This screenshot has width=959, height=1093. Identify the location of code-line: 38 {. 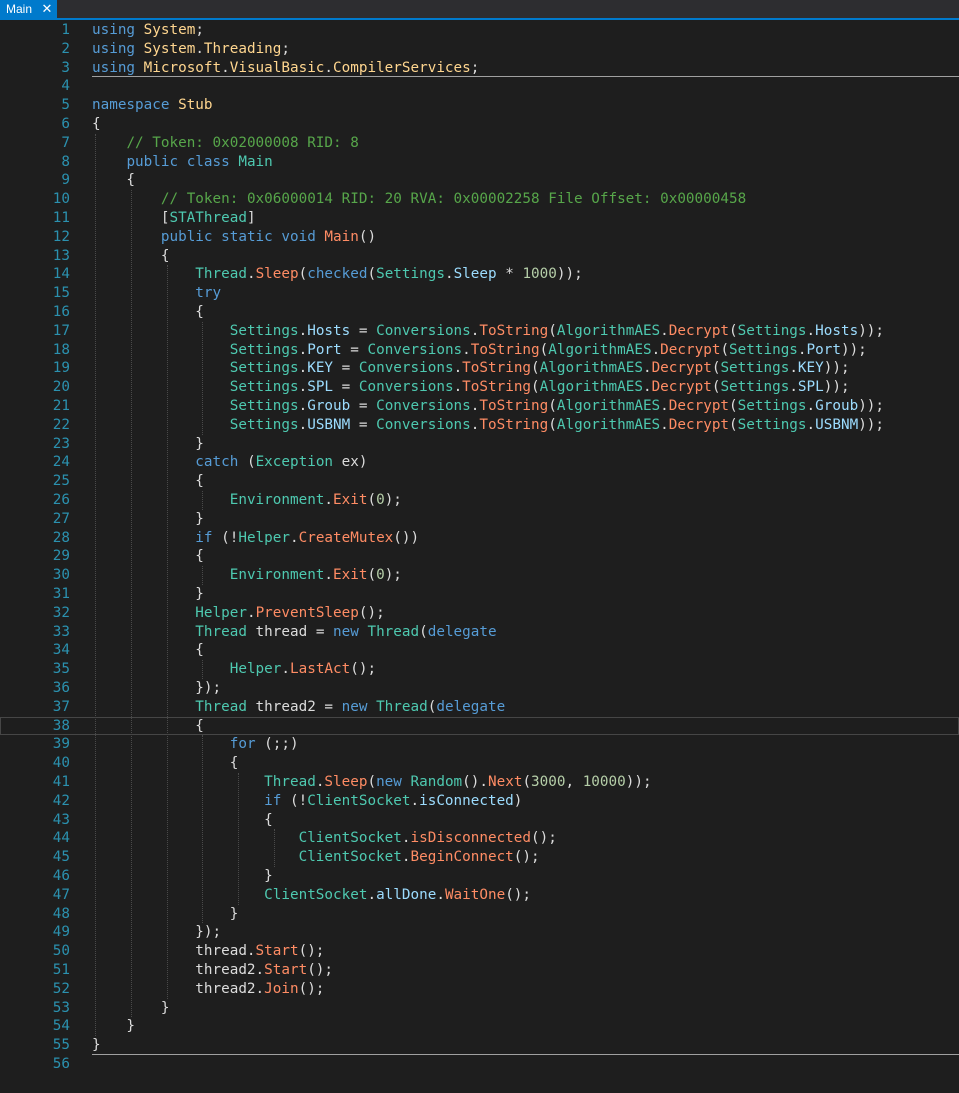
(479, 726).